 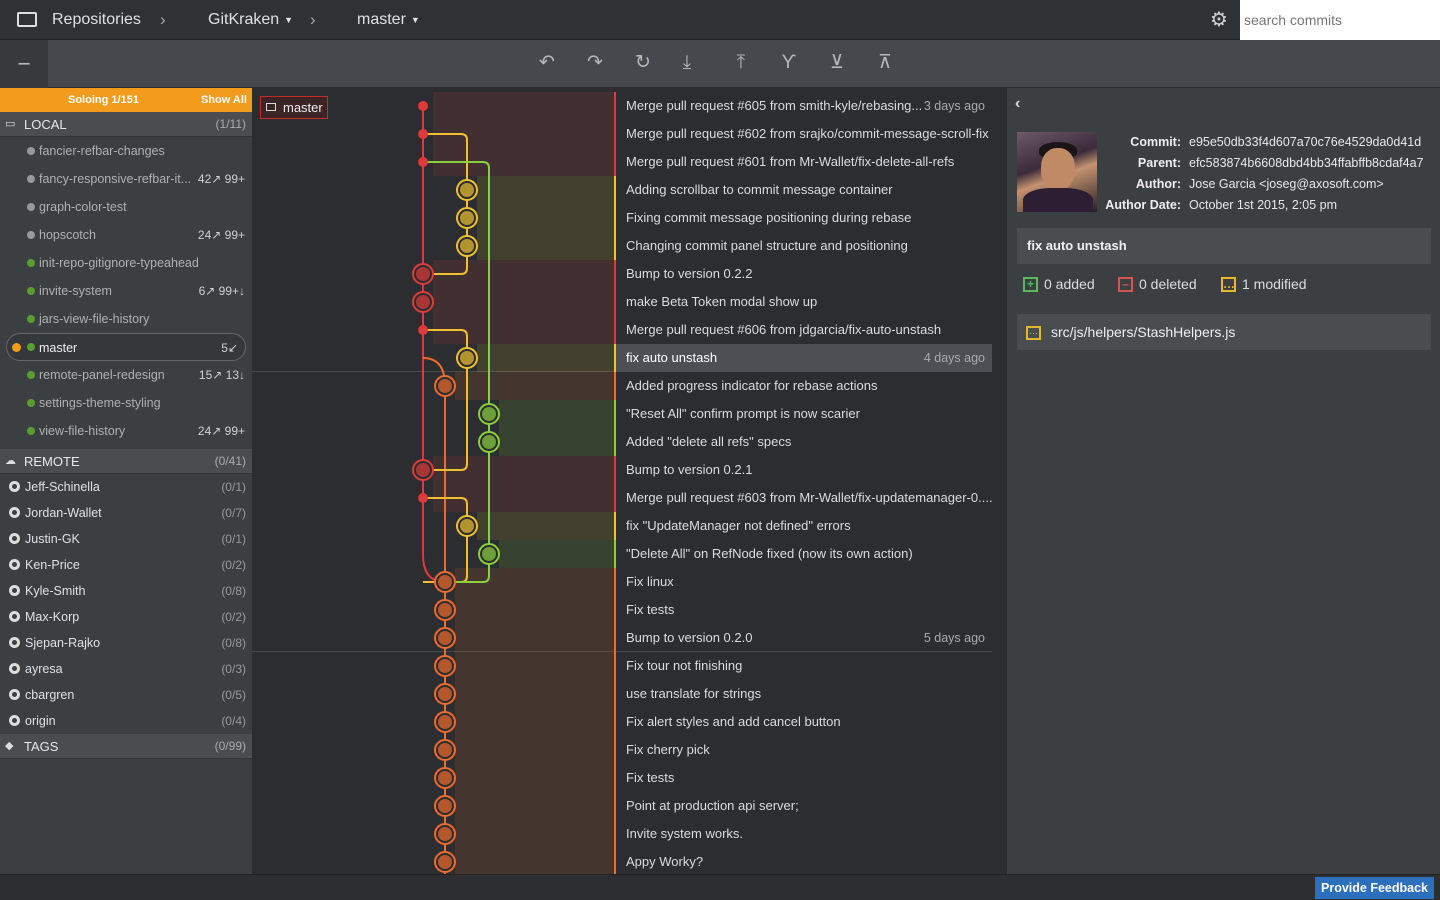 I want to click on remote-count: (0/41), so click(x=230, y=461).